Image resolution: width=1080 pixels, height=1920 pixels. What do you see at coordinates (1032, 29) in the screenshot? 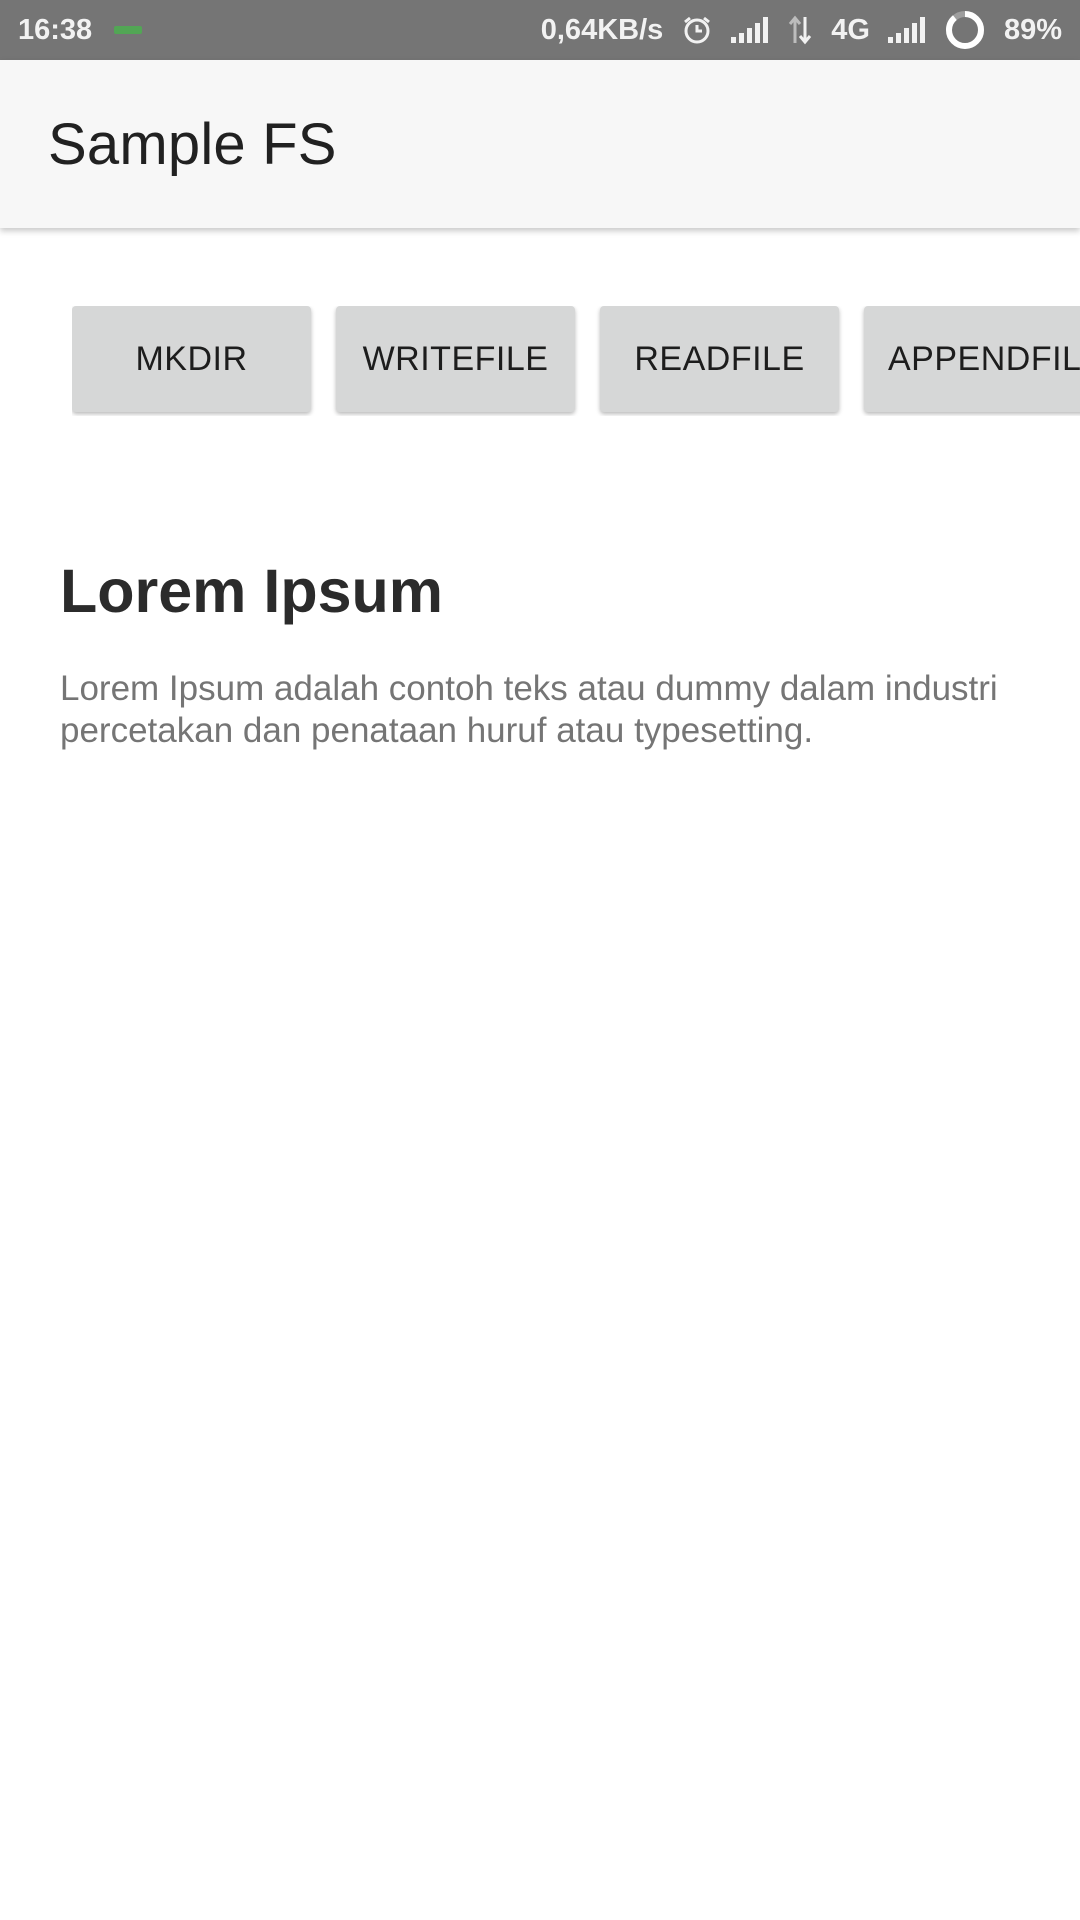
I see `battery-level: 89%` at bounding box center [1032, 29].